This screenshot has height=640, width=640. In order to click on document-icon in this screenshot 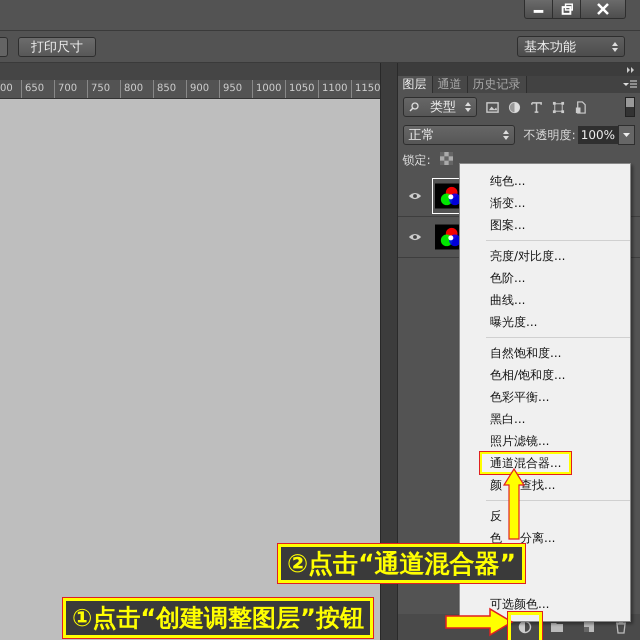, I will do `click(580, 107)`.